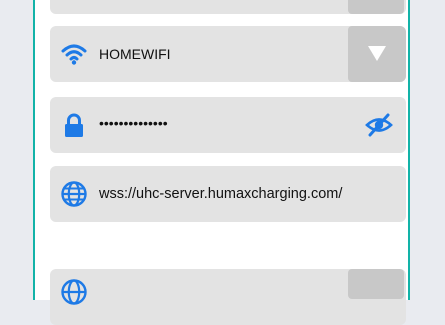 The image size is (445, 325). I want to click on server-url-field: wss://uhc-server.humaxcharging.com/, so click(228, 194).